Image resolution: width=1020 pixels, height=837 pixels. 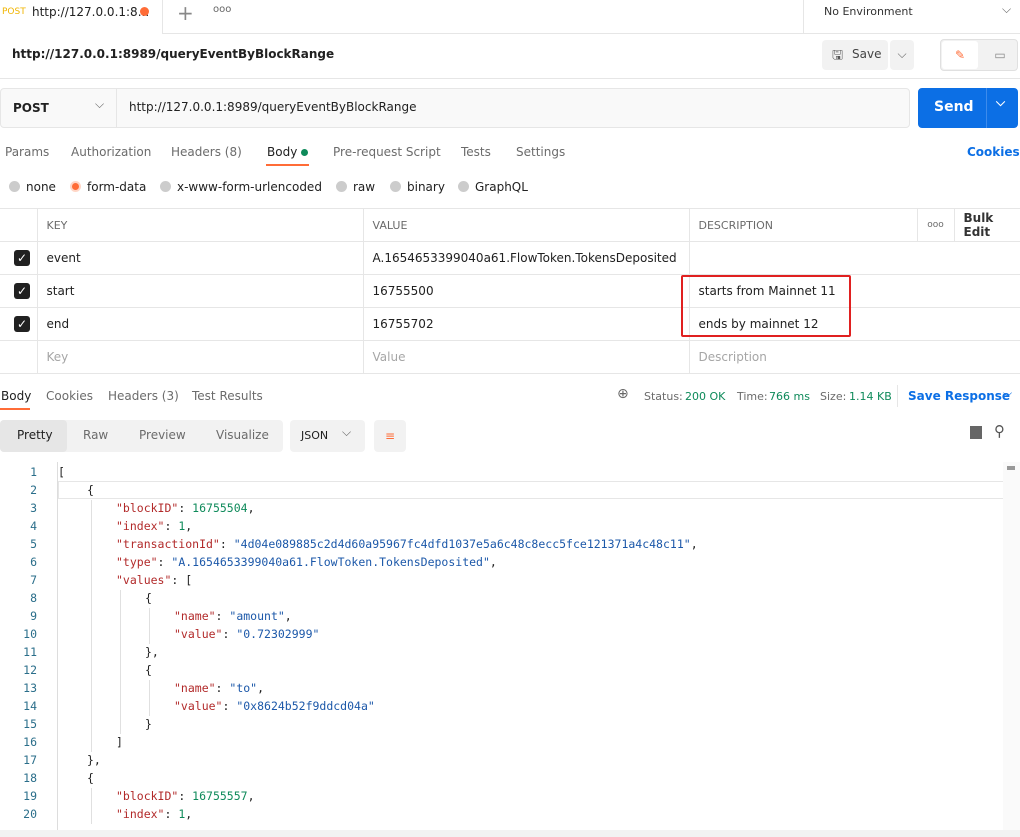 What do you see at coordinates (986, 225) in the screenshot?
I see `bulk-edit-button: Bulk Edit` at bounding box center [986, 225].